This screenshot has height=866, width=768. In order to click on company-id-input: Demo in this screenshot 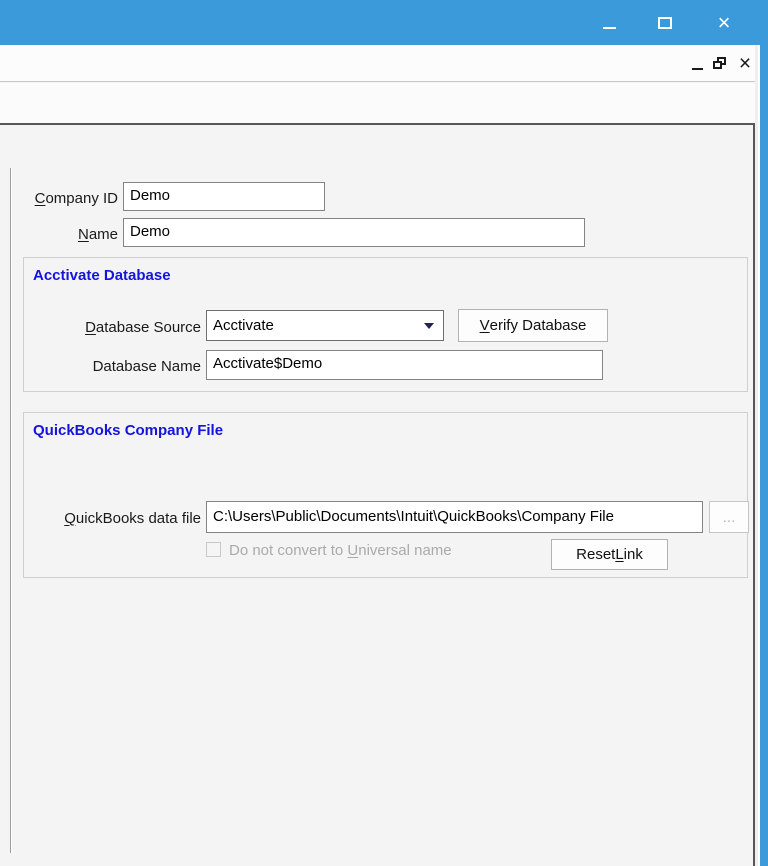, I will do `click(224, 196)`.